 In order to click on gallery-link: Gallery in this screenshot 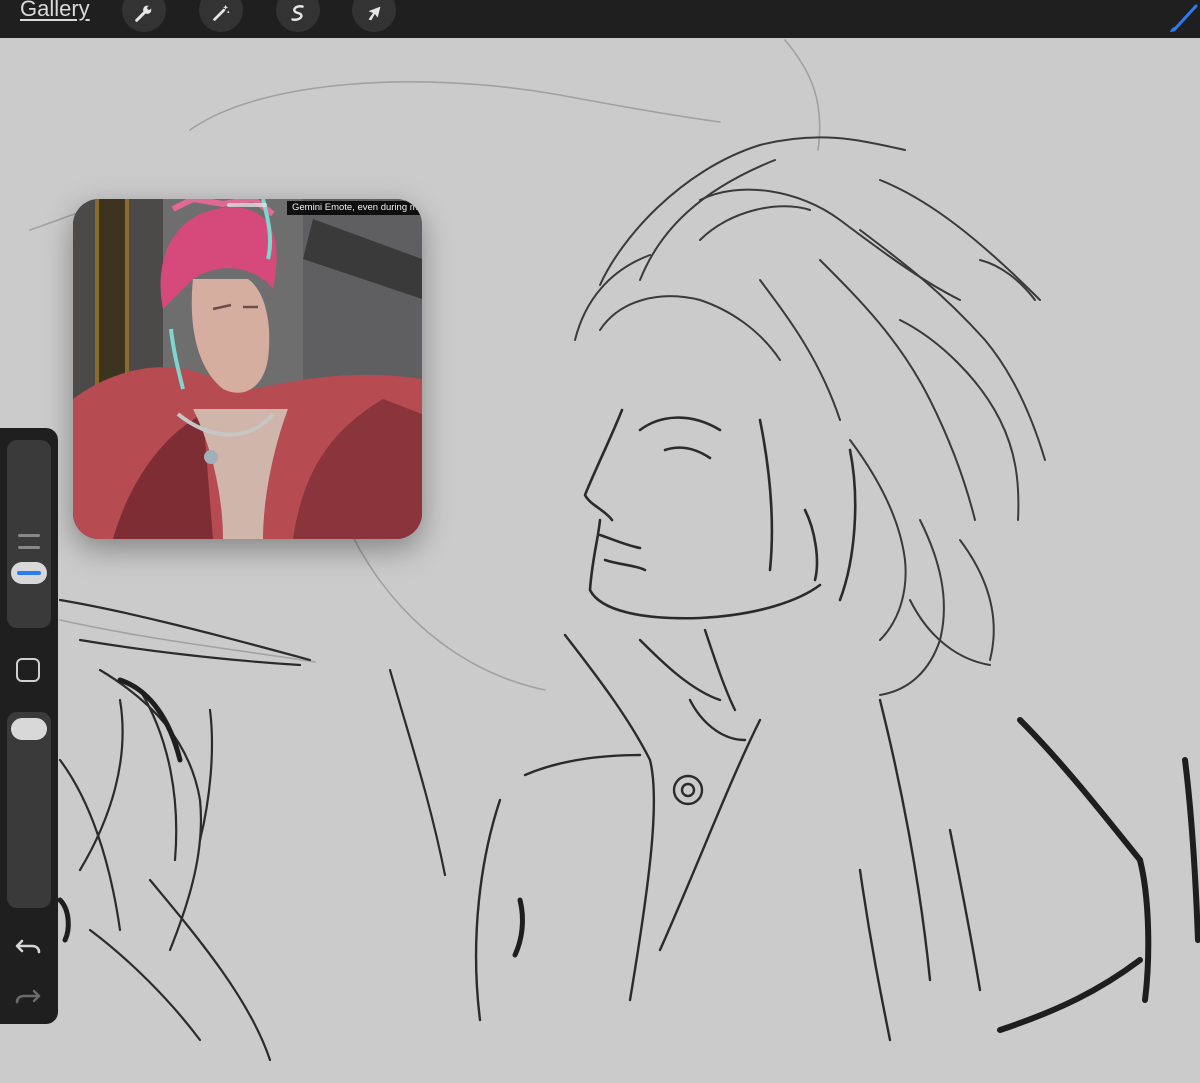, I will do `click(55, 11)`.